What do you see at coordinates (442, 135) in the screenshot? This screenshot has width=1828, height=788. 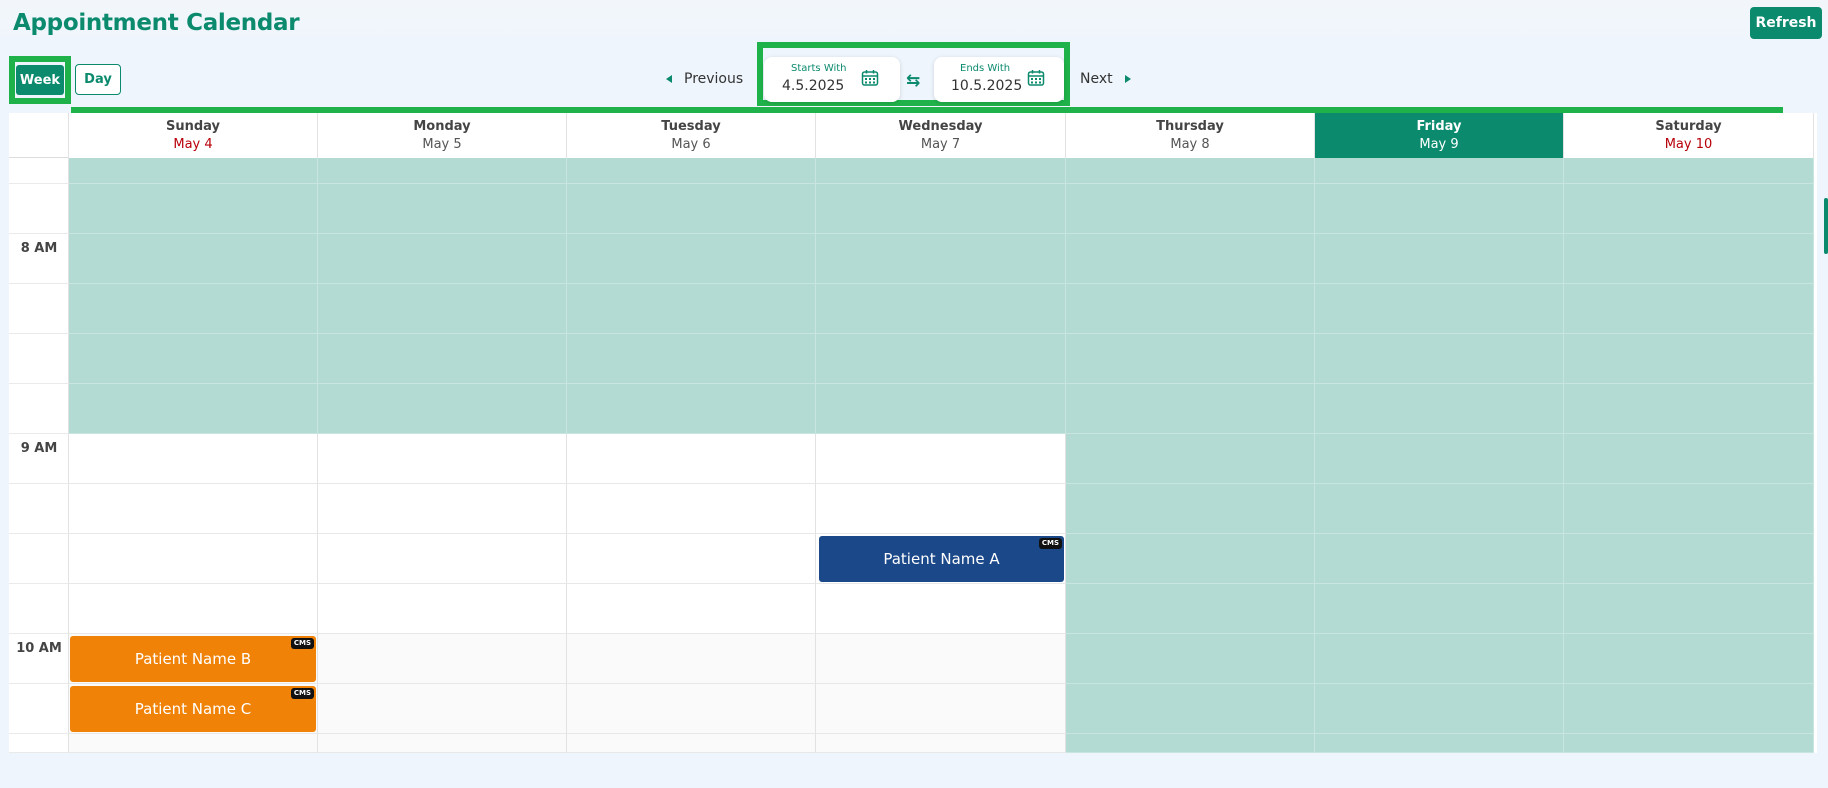 I see `day-header-monday: Monday May 5` at bounding box center [442, 135].